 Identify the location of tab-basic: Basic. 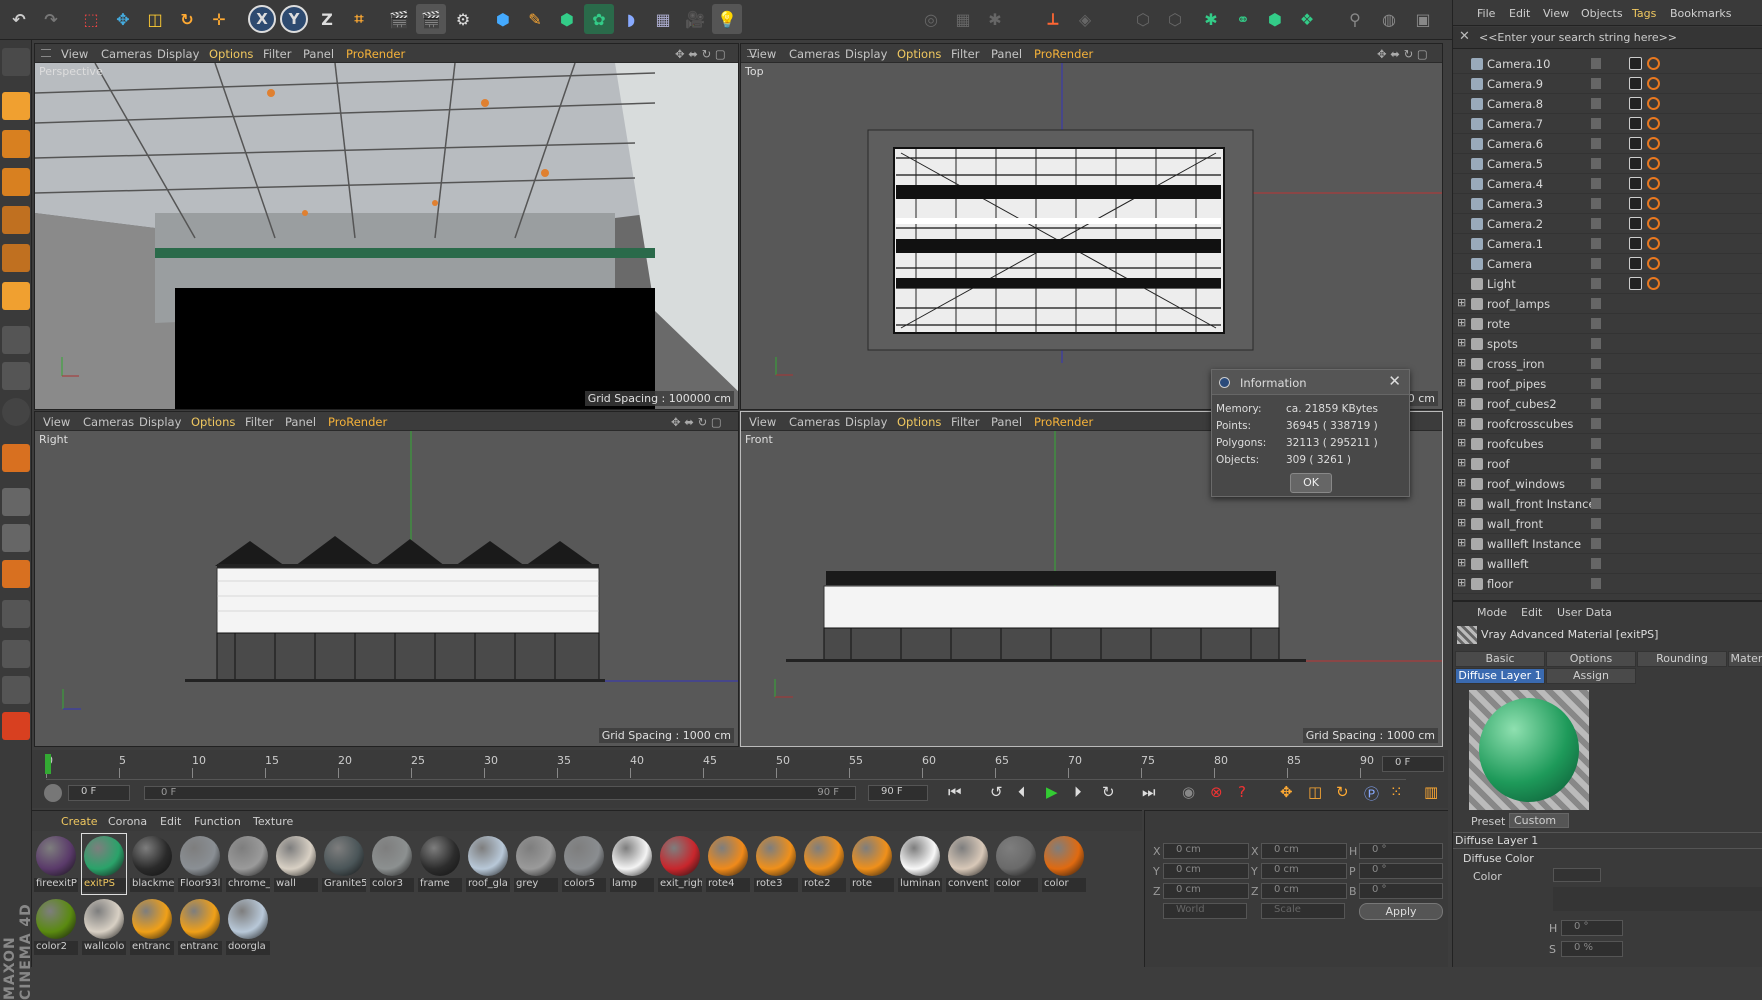
(1500, 659).